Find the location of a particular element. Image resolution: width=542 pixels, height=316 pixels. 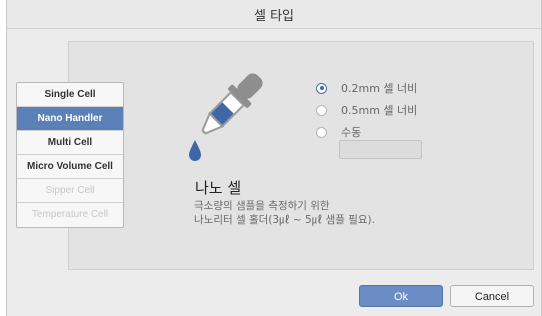

option-0-2mm: 0.2mm 셀 너비 is located at coordinates (366, 88).